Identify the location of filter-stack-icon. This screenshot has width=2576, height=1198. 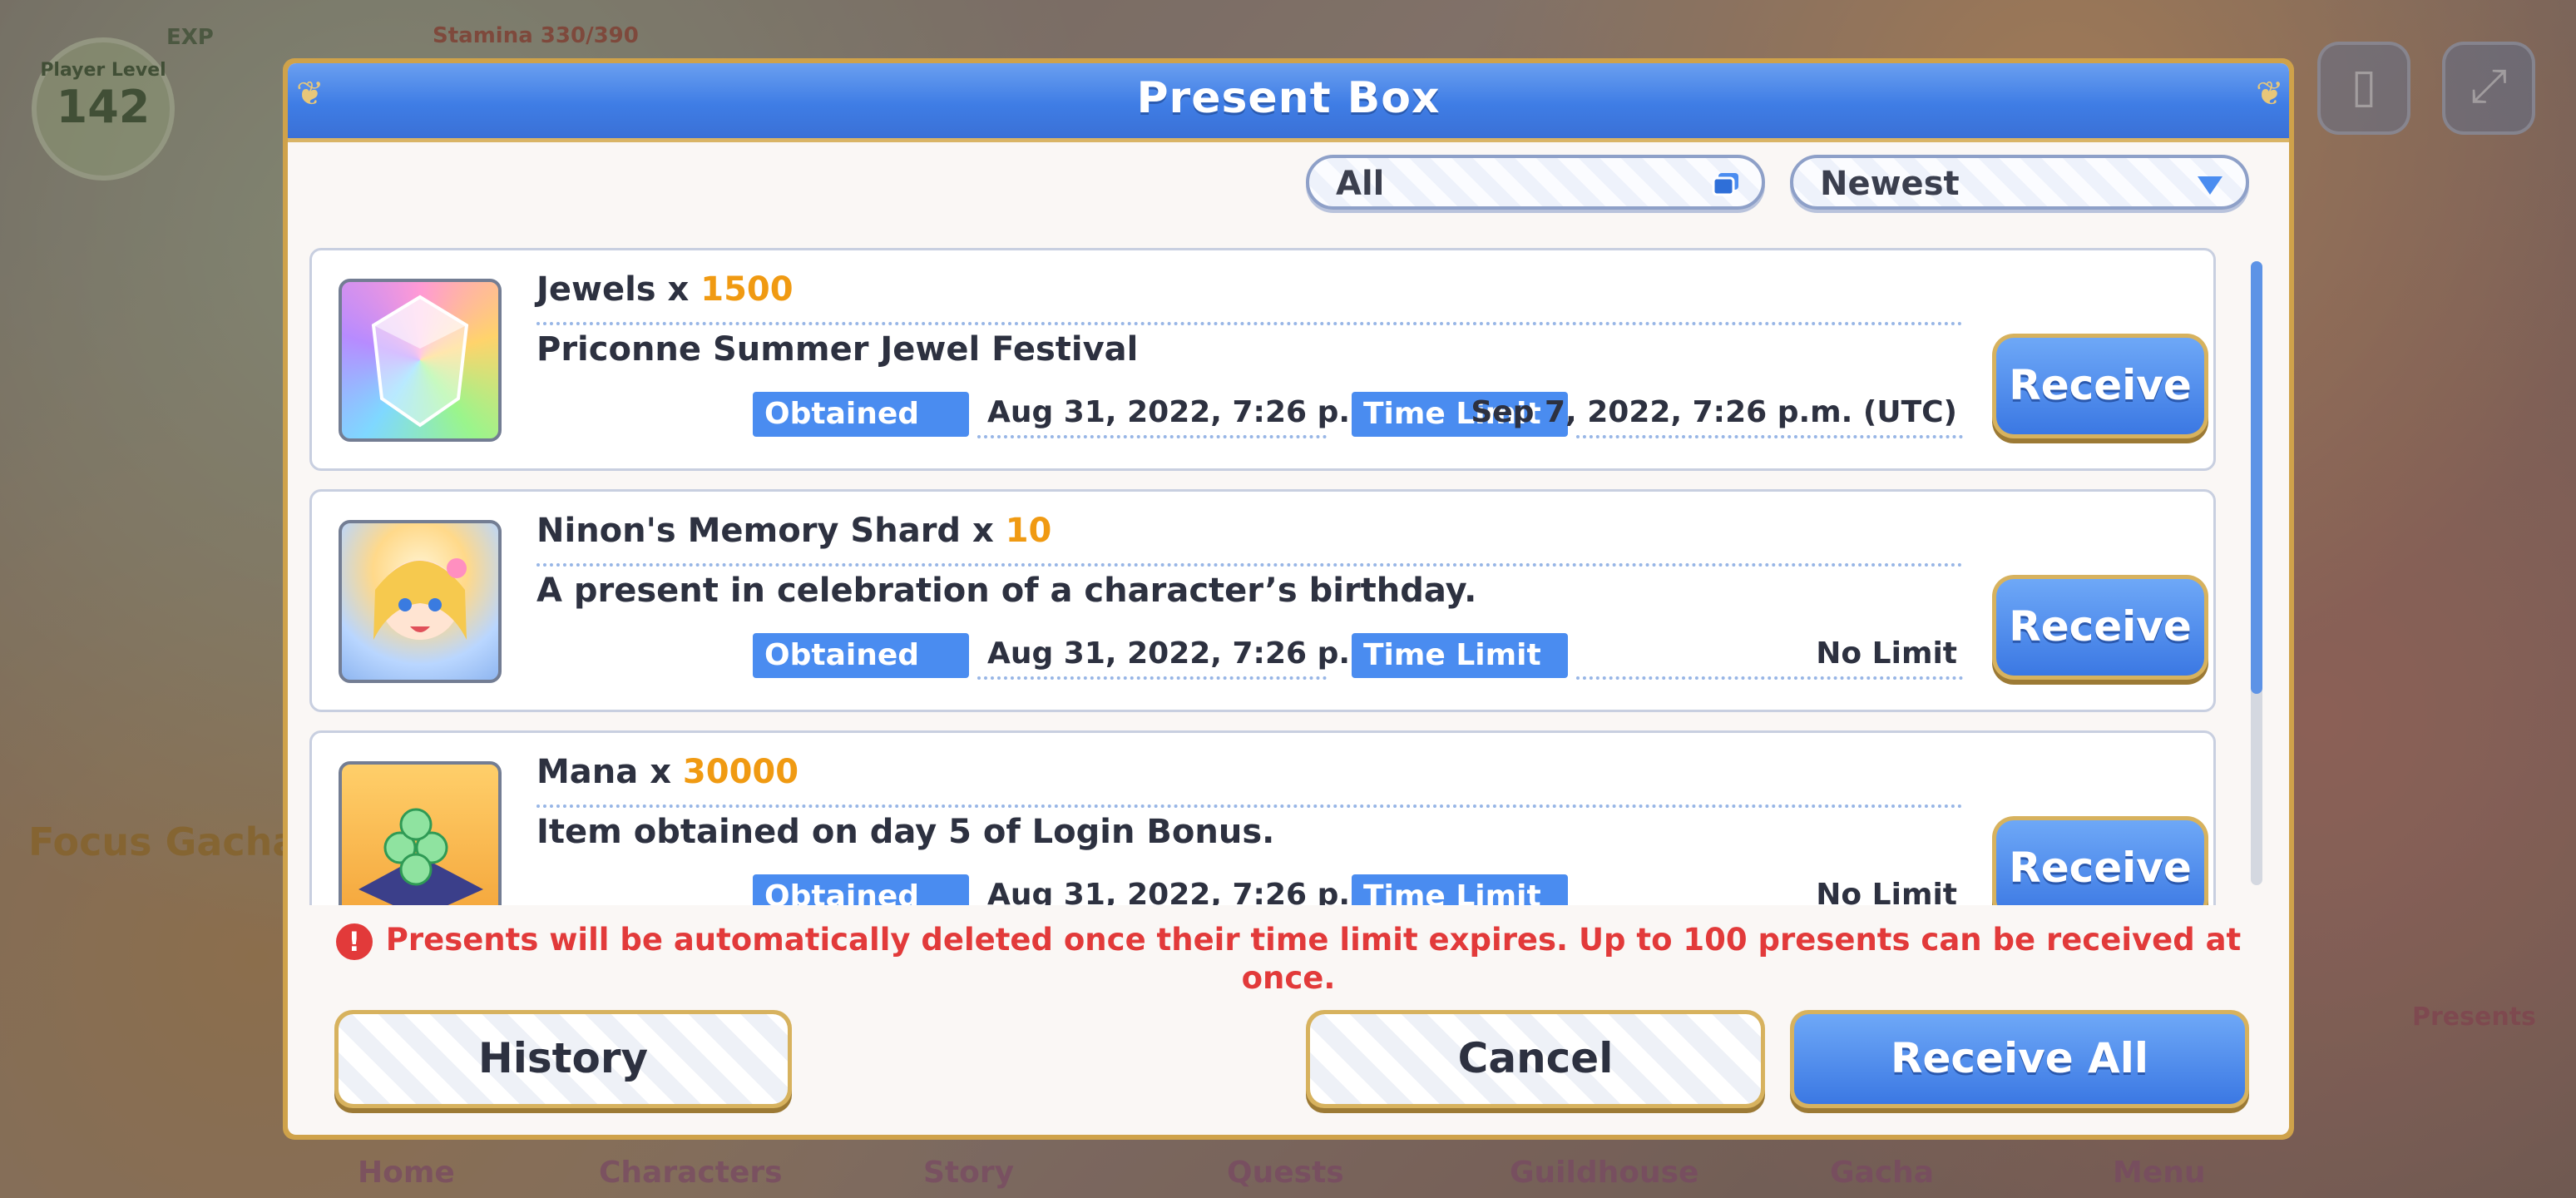
(1725, 184).